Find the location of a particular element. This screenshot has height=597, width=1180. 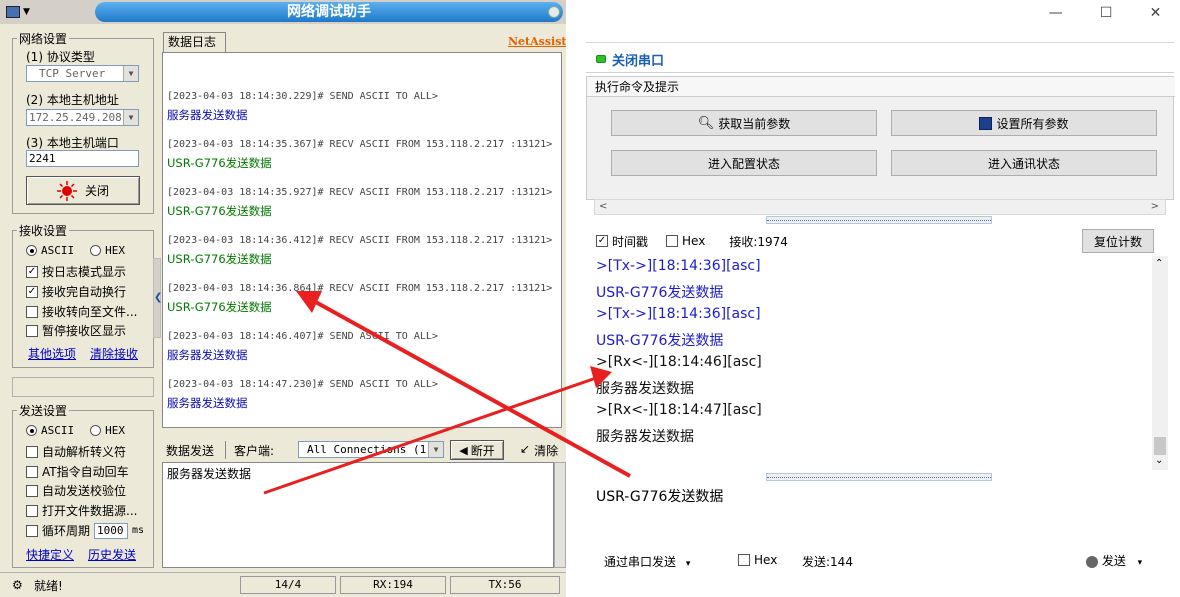

send-history-link: 历史发送 is located at coordinates (112, 554).